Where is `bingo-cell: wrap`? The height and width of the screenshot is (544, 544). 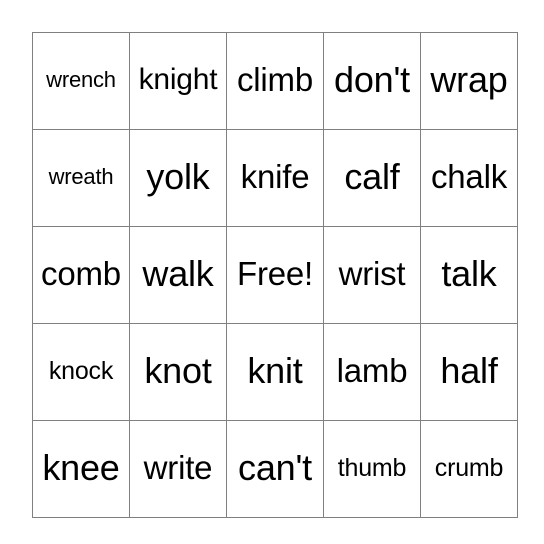 bingo-cell: wrap is located at coordinates (469, 81).